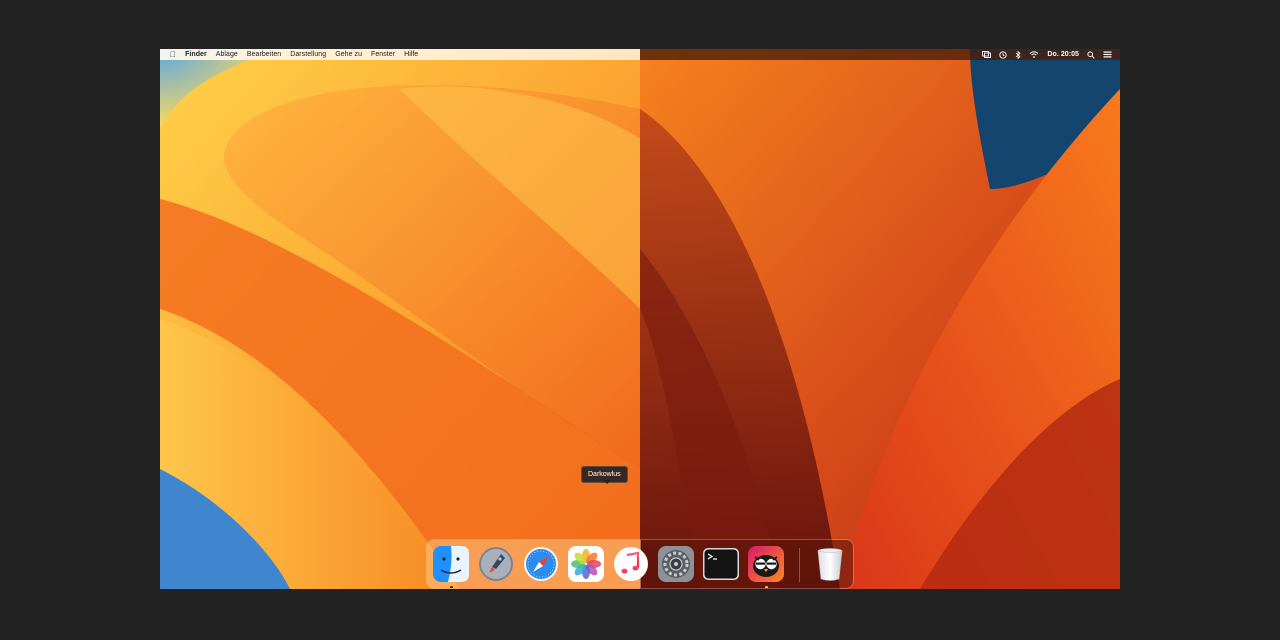 This screenshot has width=1280, height=640. I want to click on finder-running-indicator, so click(451, 587).